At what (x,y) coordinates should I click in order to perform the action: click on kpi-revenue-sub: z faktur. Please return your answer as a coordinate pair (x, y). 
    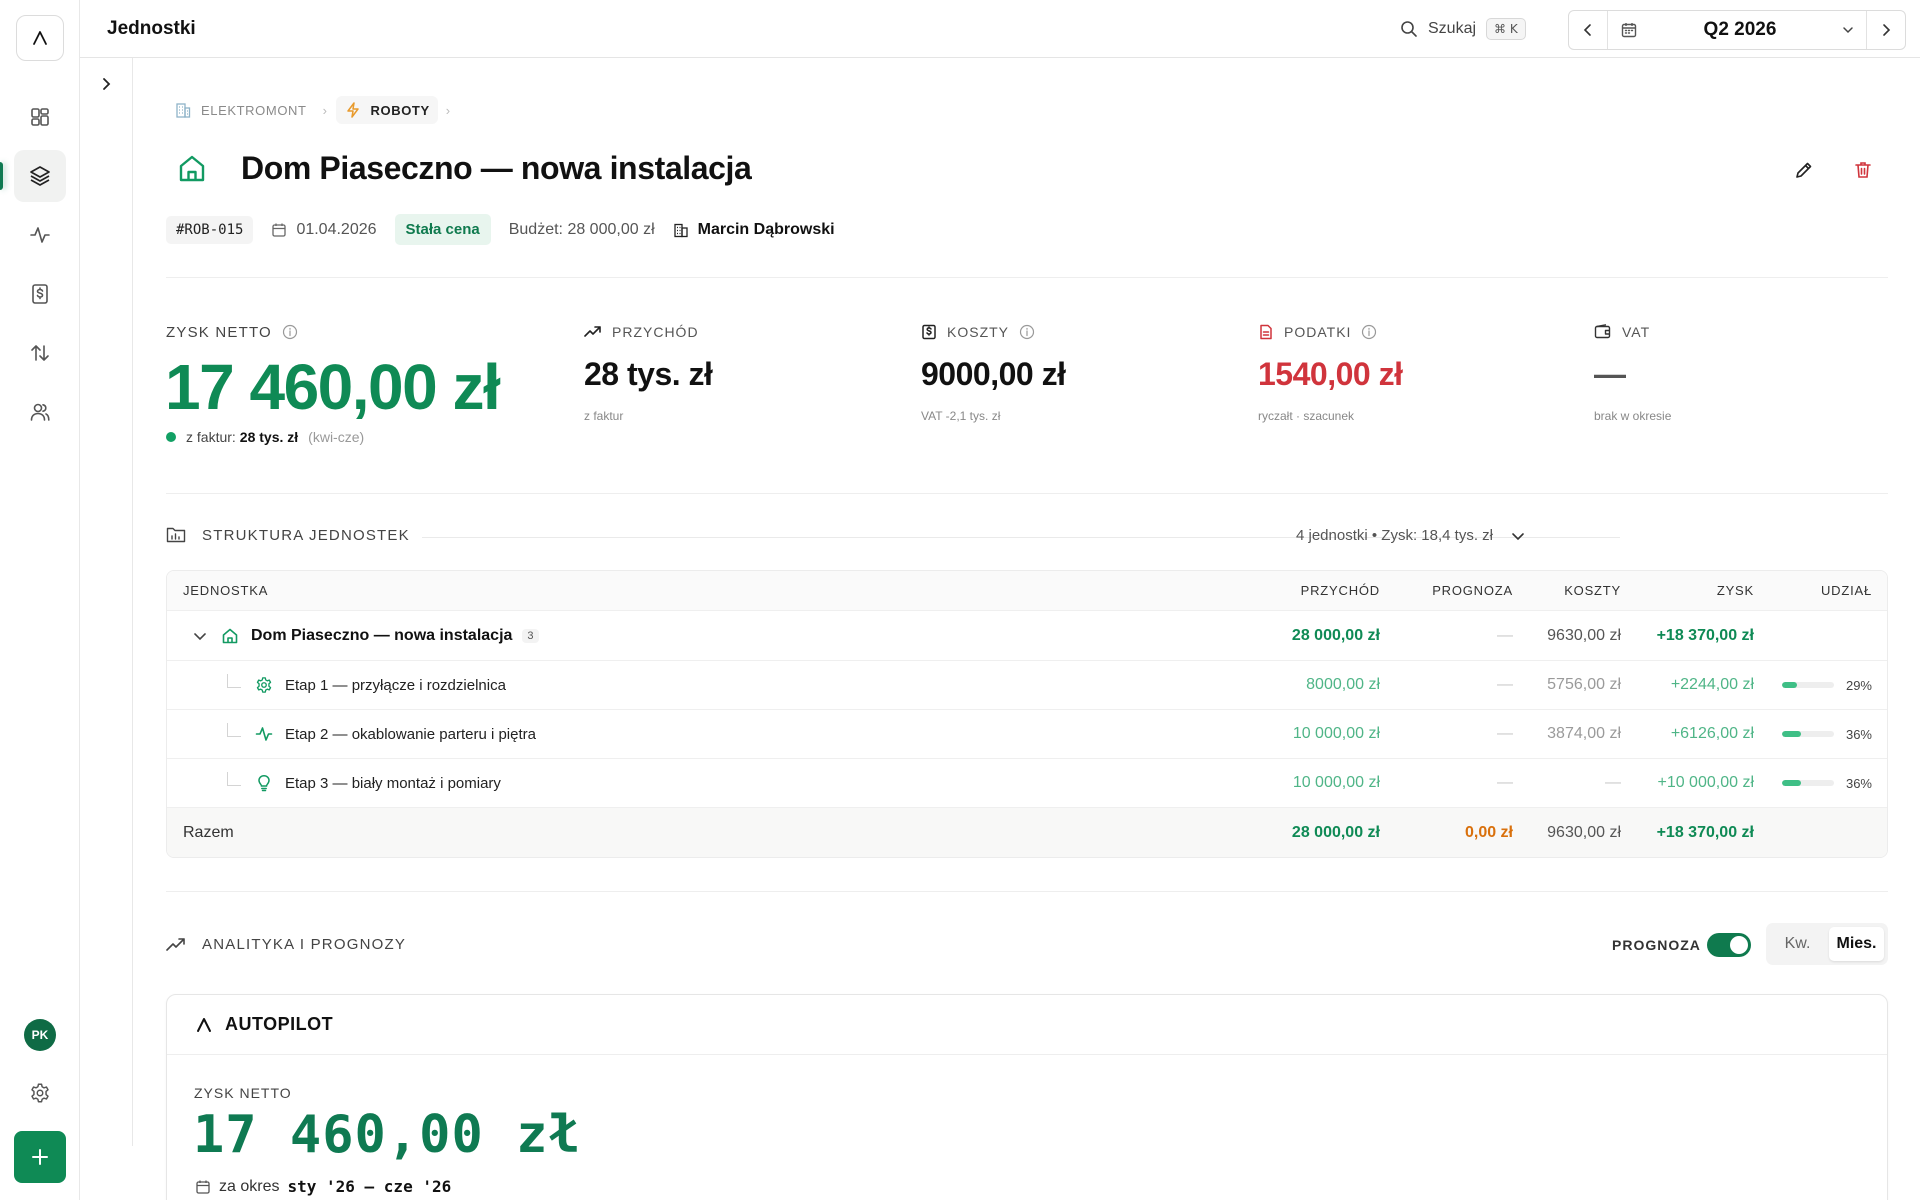
    Looking at the image, I should click on (604, 416).